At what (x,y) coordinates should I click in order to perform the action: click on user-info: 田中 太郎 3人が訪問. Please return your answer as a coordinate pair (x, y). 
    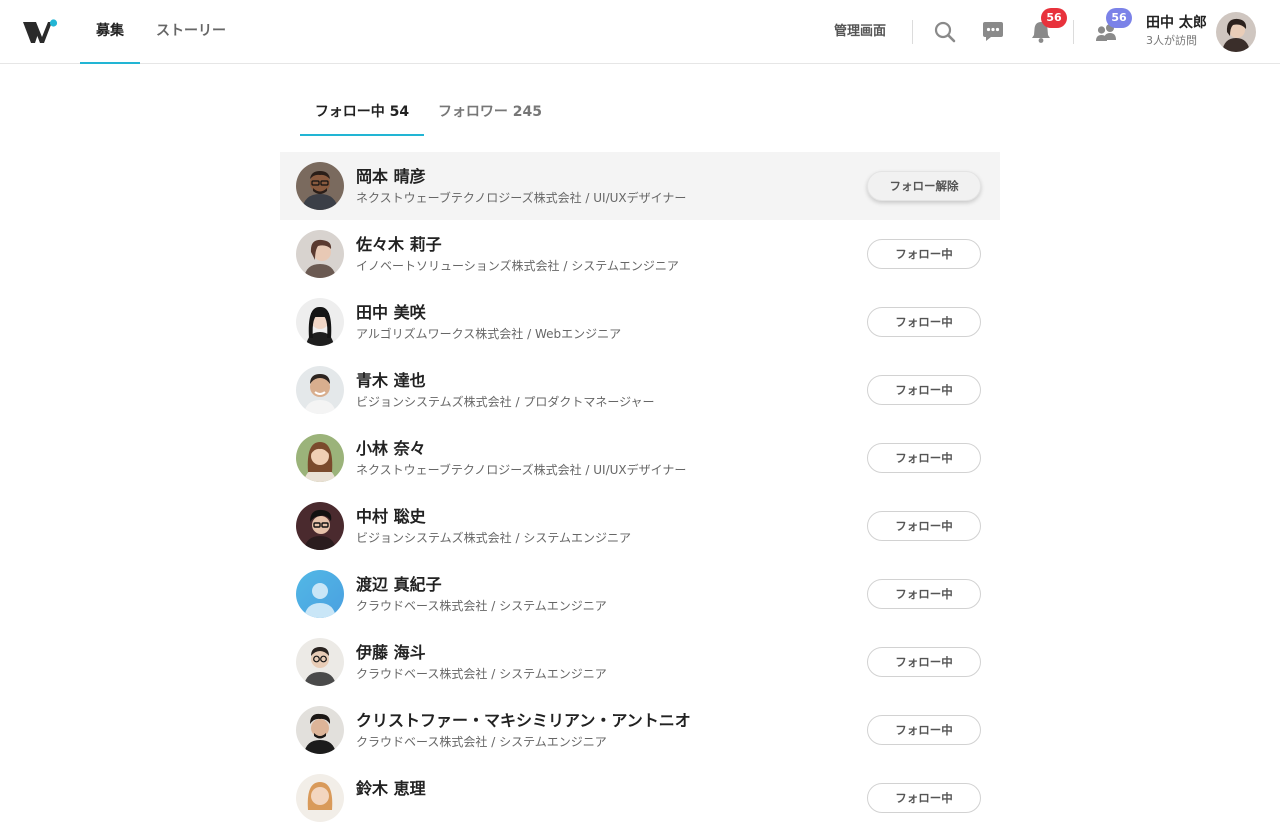
    Looking at the image, I should click on (1179, 32).